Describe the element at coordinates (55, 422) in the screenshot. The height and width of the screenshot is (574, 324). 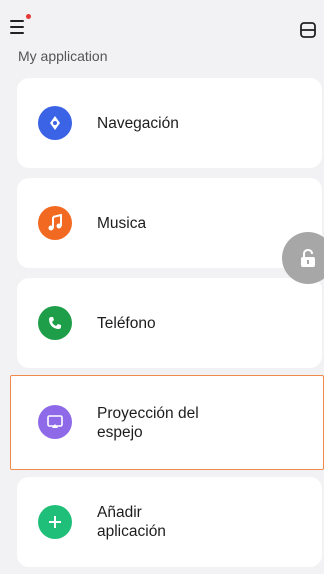
I see `screen-mirror-icon` at that location.